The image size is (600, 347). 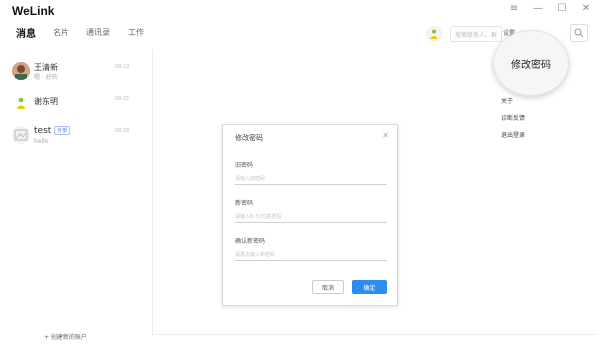 What do you see at coordinates (75, 74) in the screenshot?
I see `list-item: 王清新 嗯 · 好的 09:22` at bounding box center [75, 74].